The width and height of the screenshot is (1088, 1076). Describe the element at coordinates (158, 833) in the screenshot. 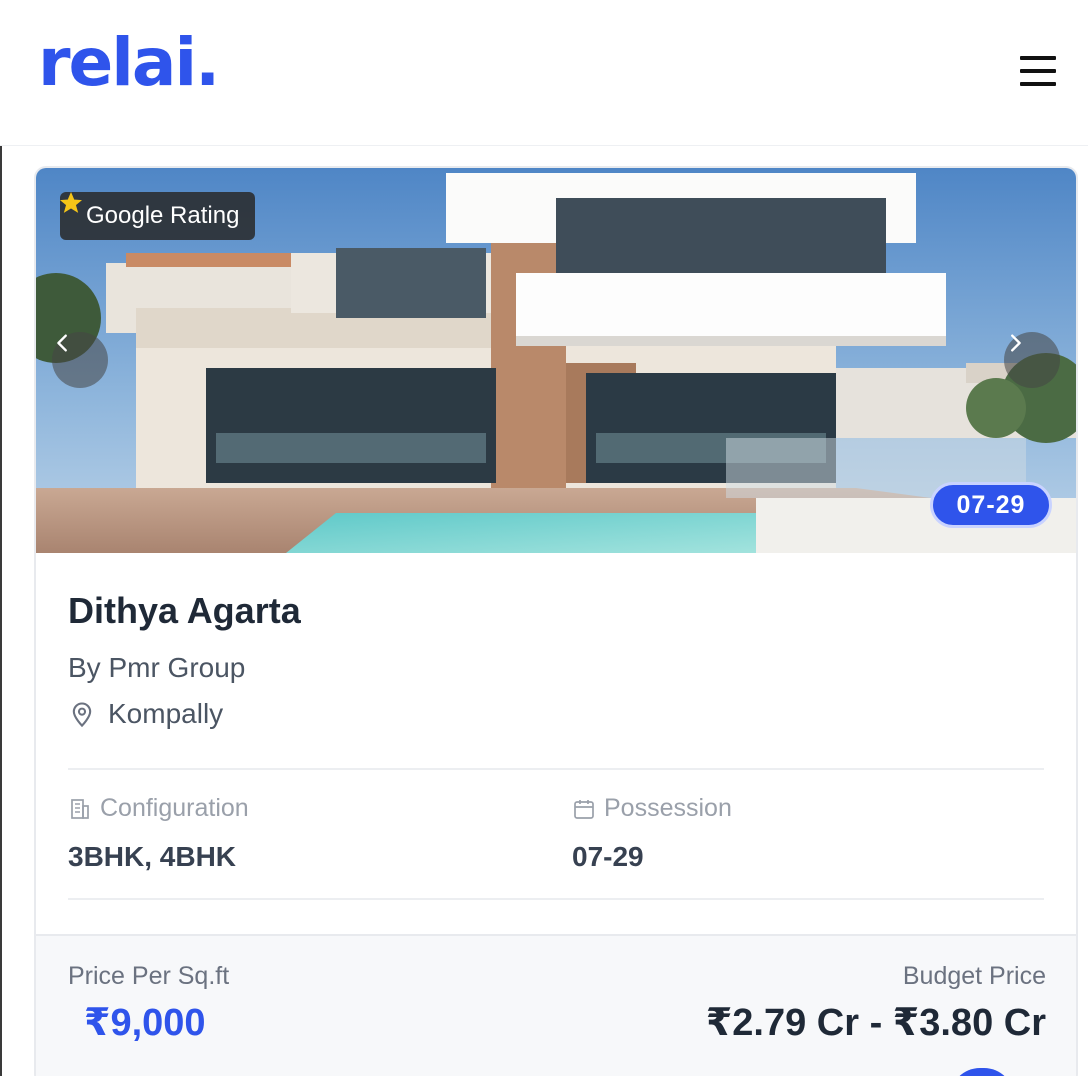

I see `configuration-spec: Configuration 3BHK, 4BHK` at that location.